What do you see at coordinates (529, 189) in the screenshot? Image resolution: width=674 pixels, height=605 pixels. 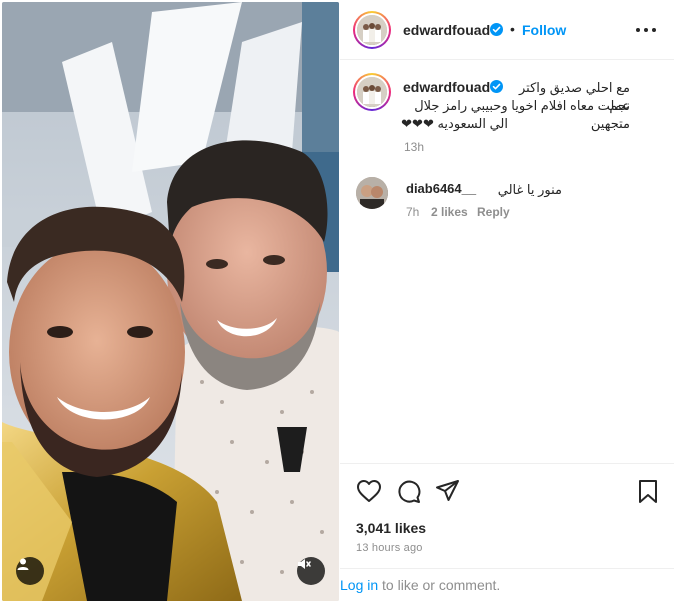 I see `comment-text: منور يا غالي` at bounding box center [529, 189].